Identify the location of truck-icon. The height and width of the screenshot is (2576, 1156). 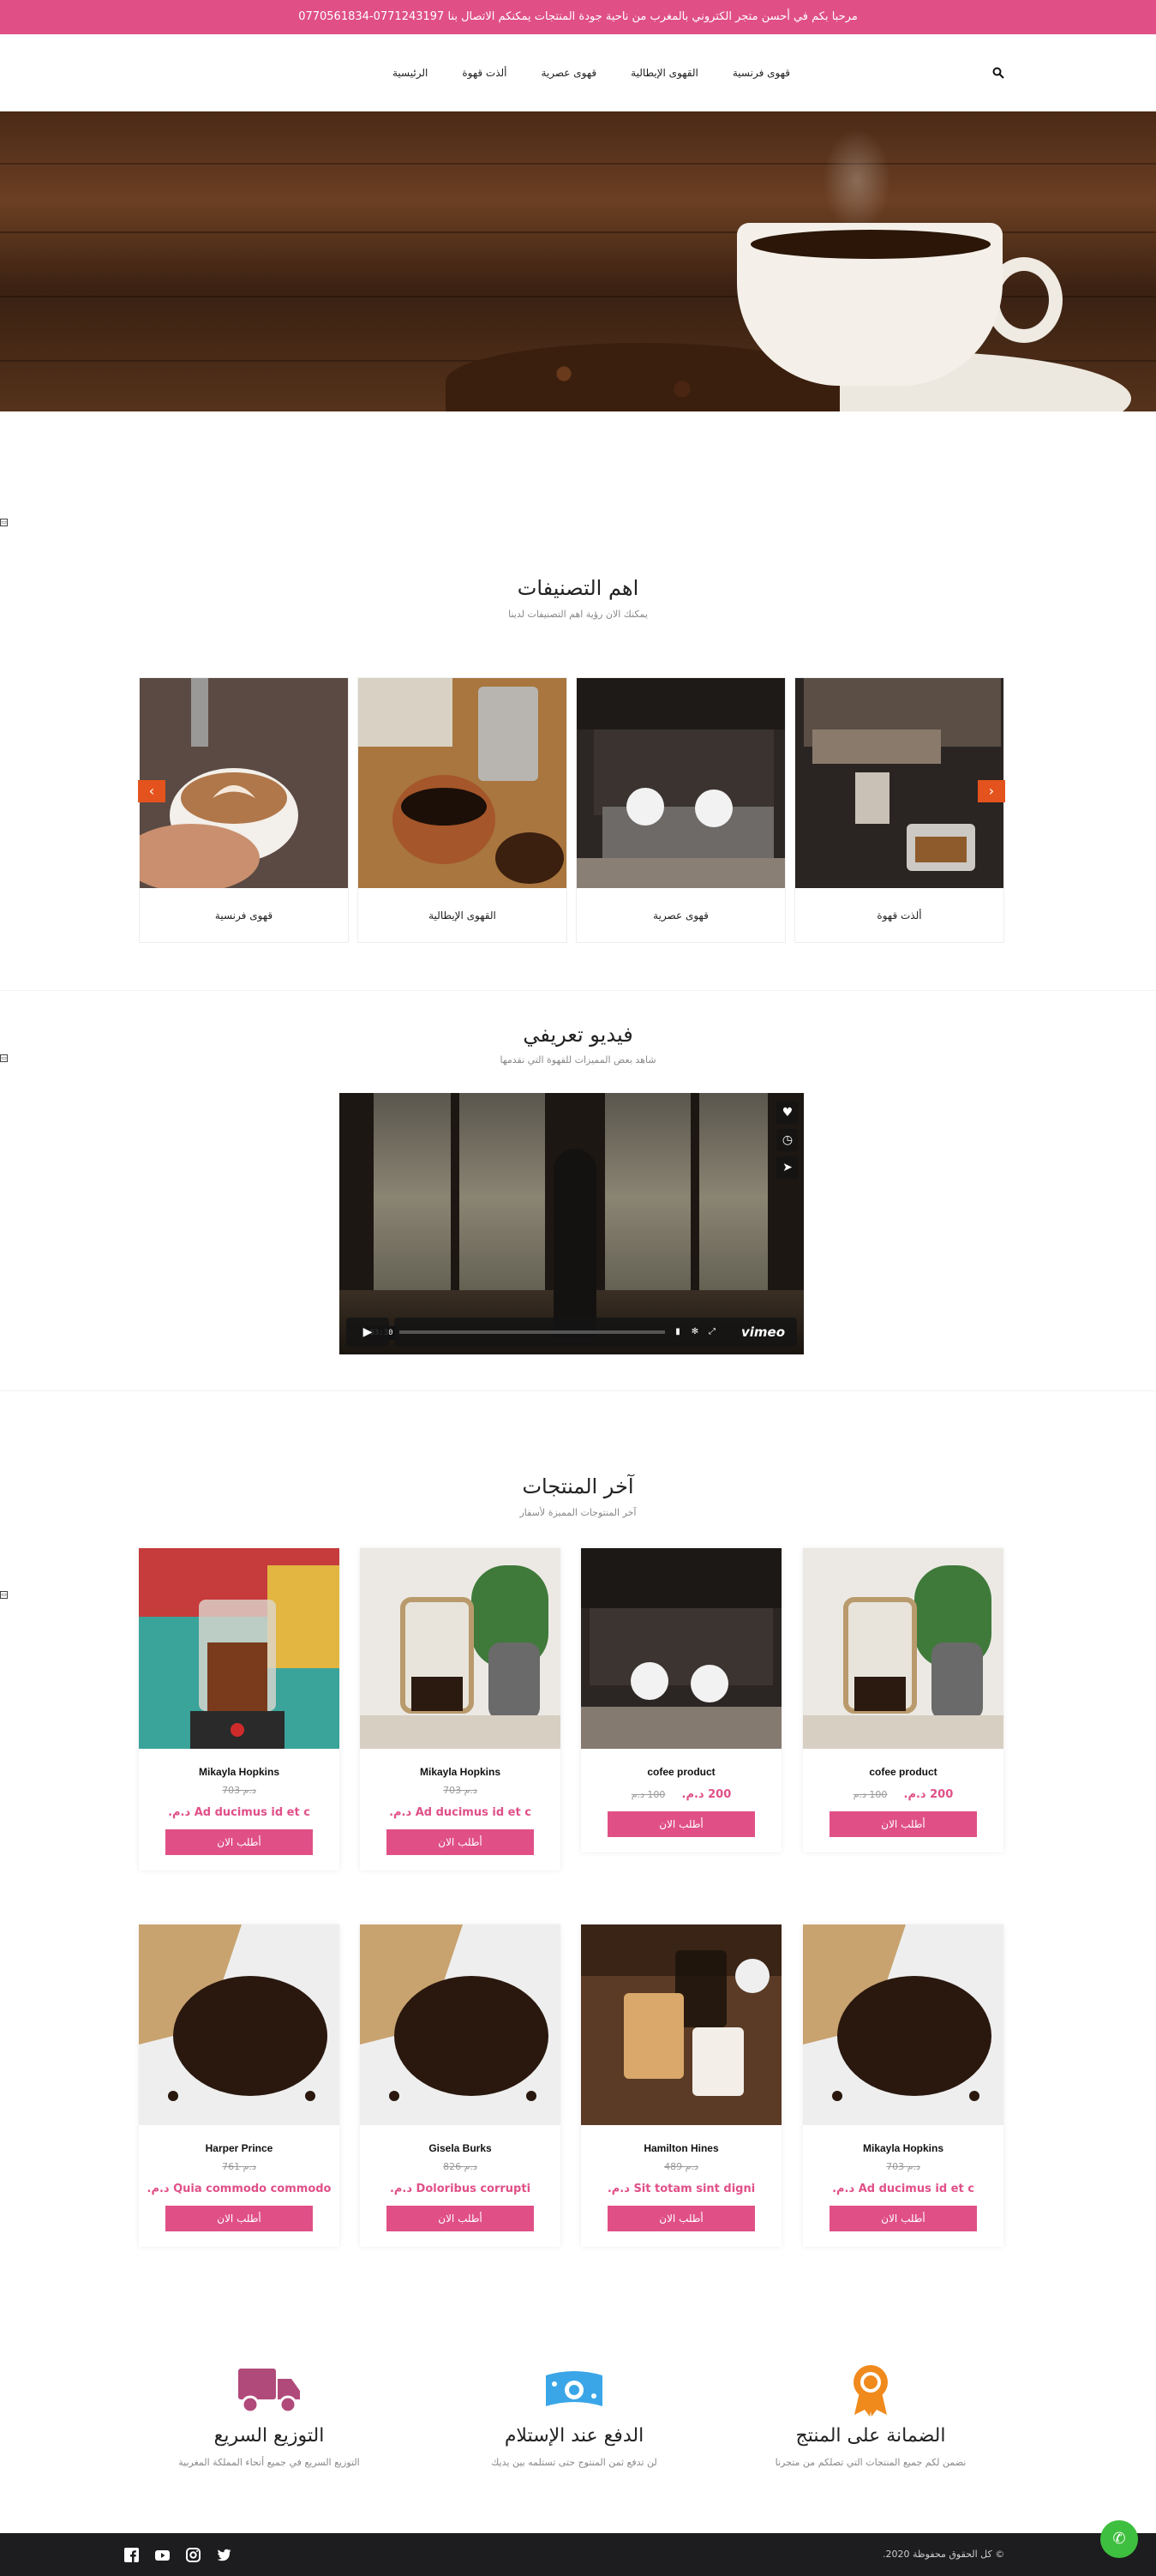
(269, 2391).